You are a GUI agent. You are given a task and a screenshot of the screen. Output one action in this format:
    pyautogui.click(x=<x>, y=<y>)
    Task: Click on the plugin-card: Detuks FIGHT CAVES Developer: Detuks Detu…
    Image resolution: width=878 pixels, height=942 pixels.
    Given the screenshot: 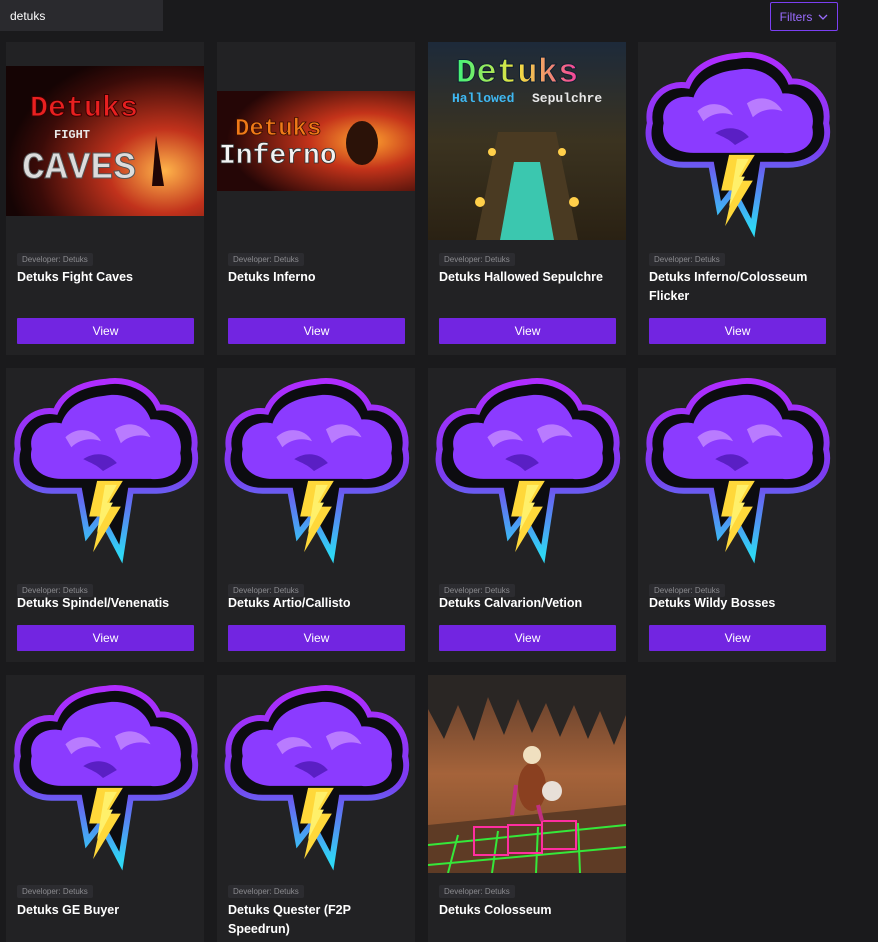 What is the action you would take?
    pyautogui.click(x=105, y=198)
    